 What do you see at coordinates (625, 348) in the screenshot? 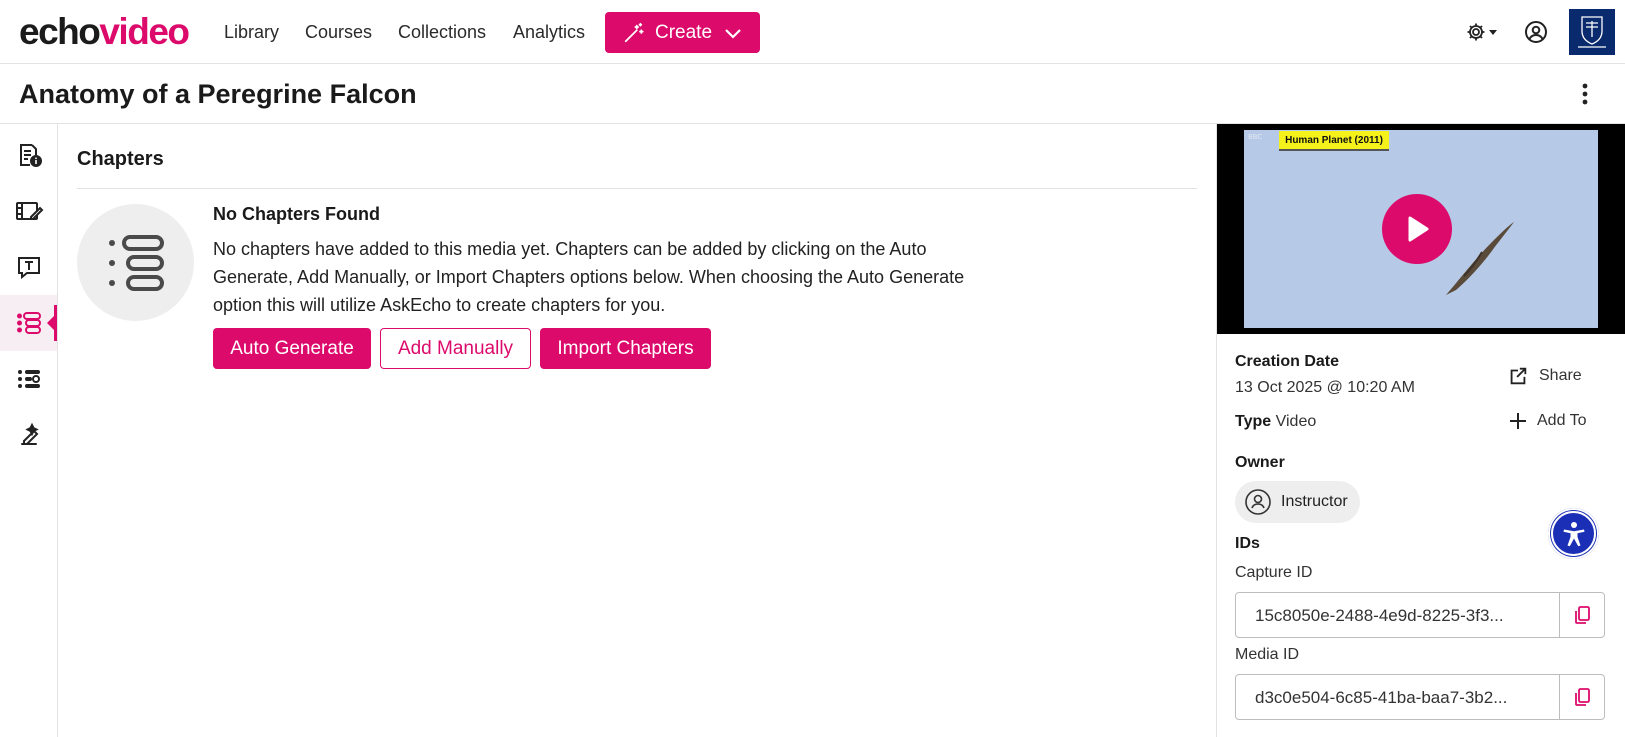
I see `import-chapters-button: Import Chapters` at bounding box center [625, 348].